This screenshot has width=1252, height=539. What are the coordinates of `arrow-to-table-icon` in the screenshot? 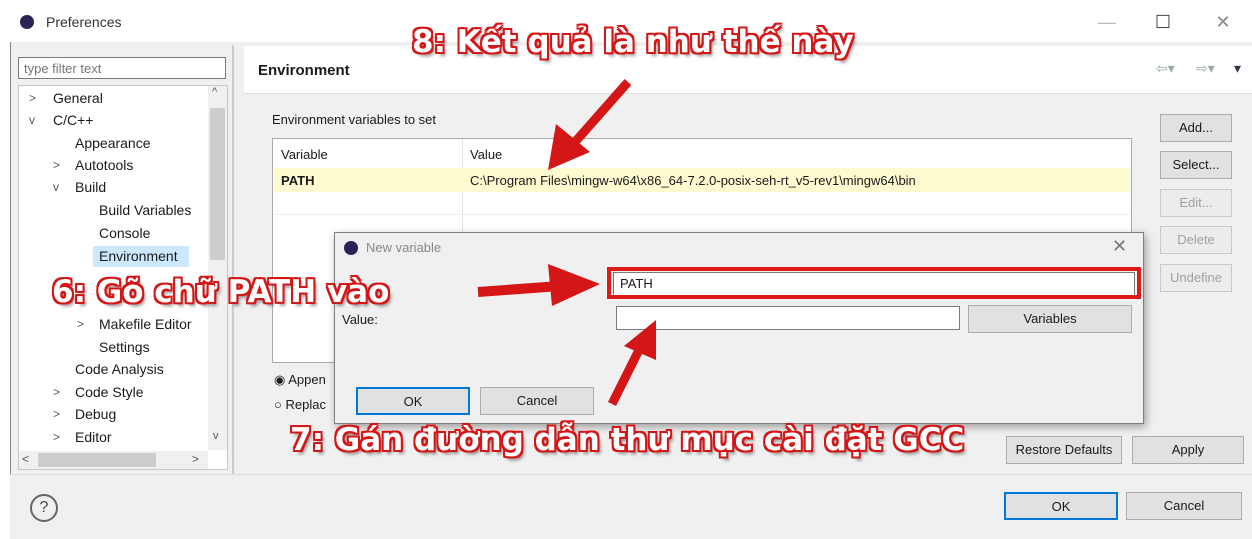 It's located at (590, 124).